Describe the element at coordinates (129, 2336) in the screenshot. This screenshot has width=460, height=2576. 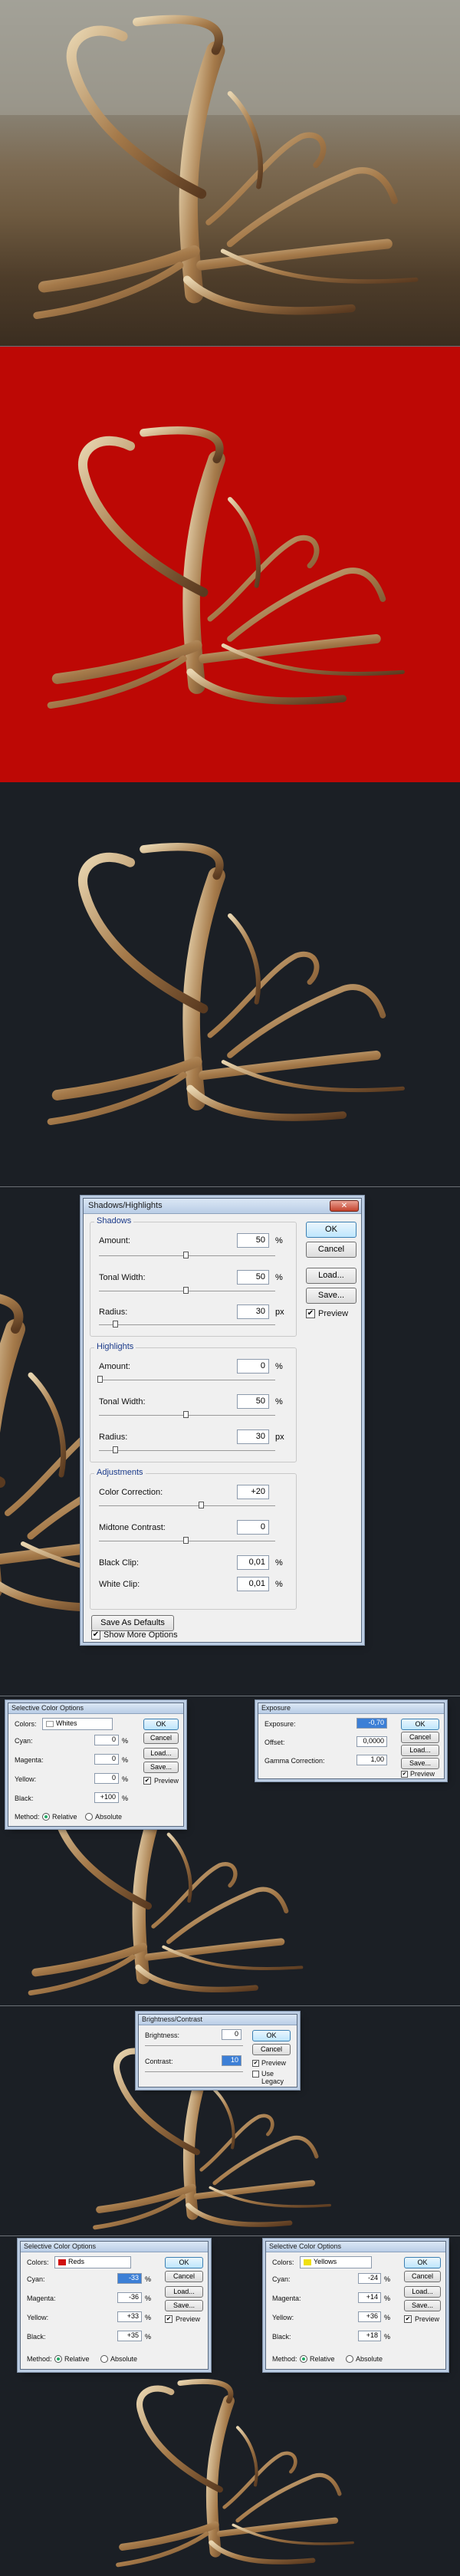
I see `black-field: +35` at that location.